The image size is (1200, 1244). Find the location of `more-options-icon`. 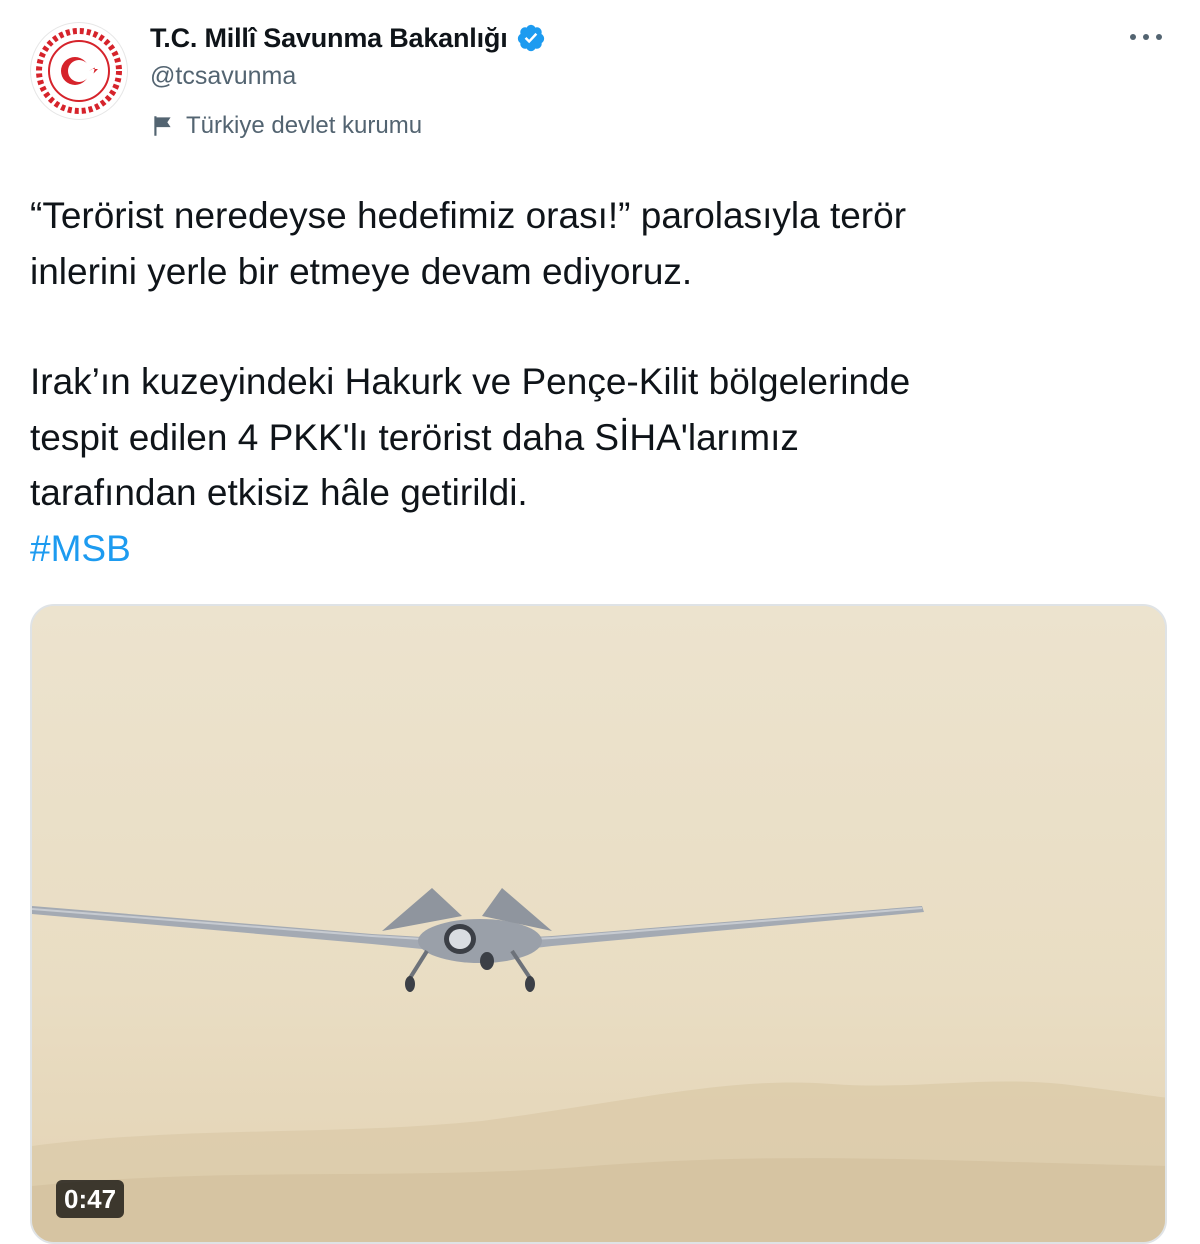

more-options-icon is located at coordinates (1146, 37).